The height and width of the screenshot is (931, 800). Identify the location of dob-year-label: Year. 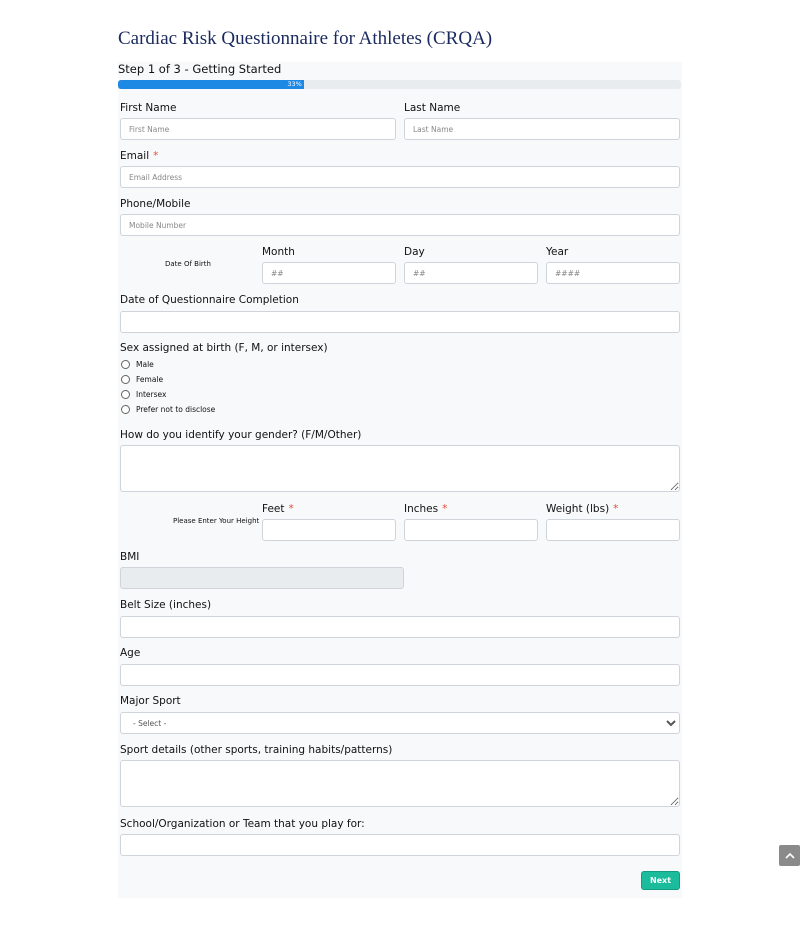
(557, 252).